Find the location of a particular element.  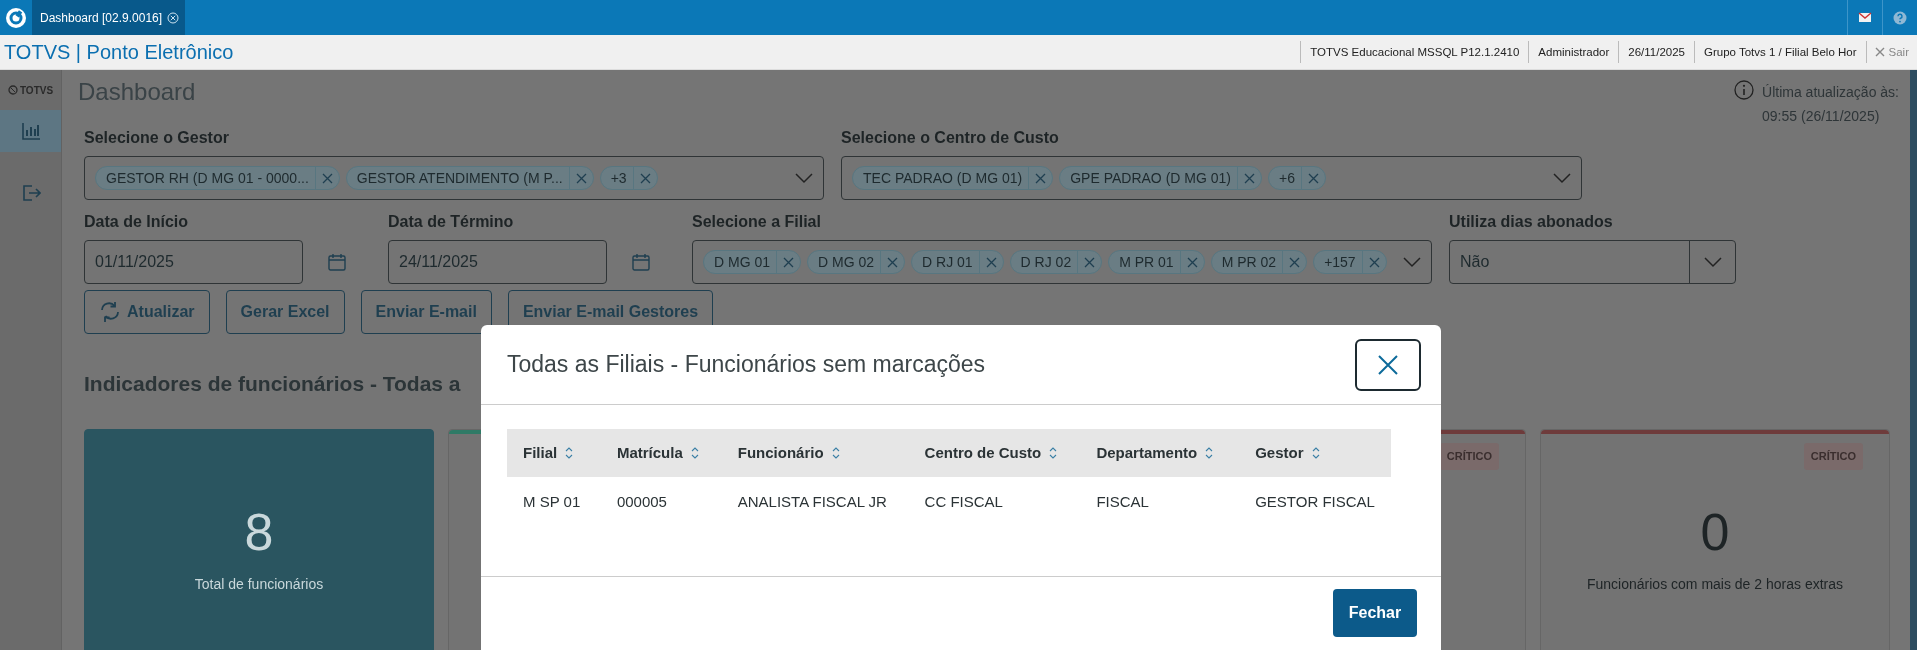

field-label: Selecione o Gestor is located at coordinates (157, 138).